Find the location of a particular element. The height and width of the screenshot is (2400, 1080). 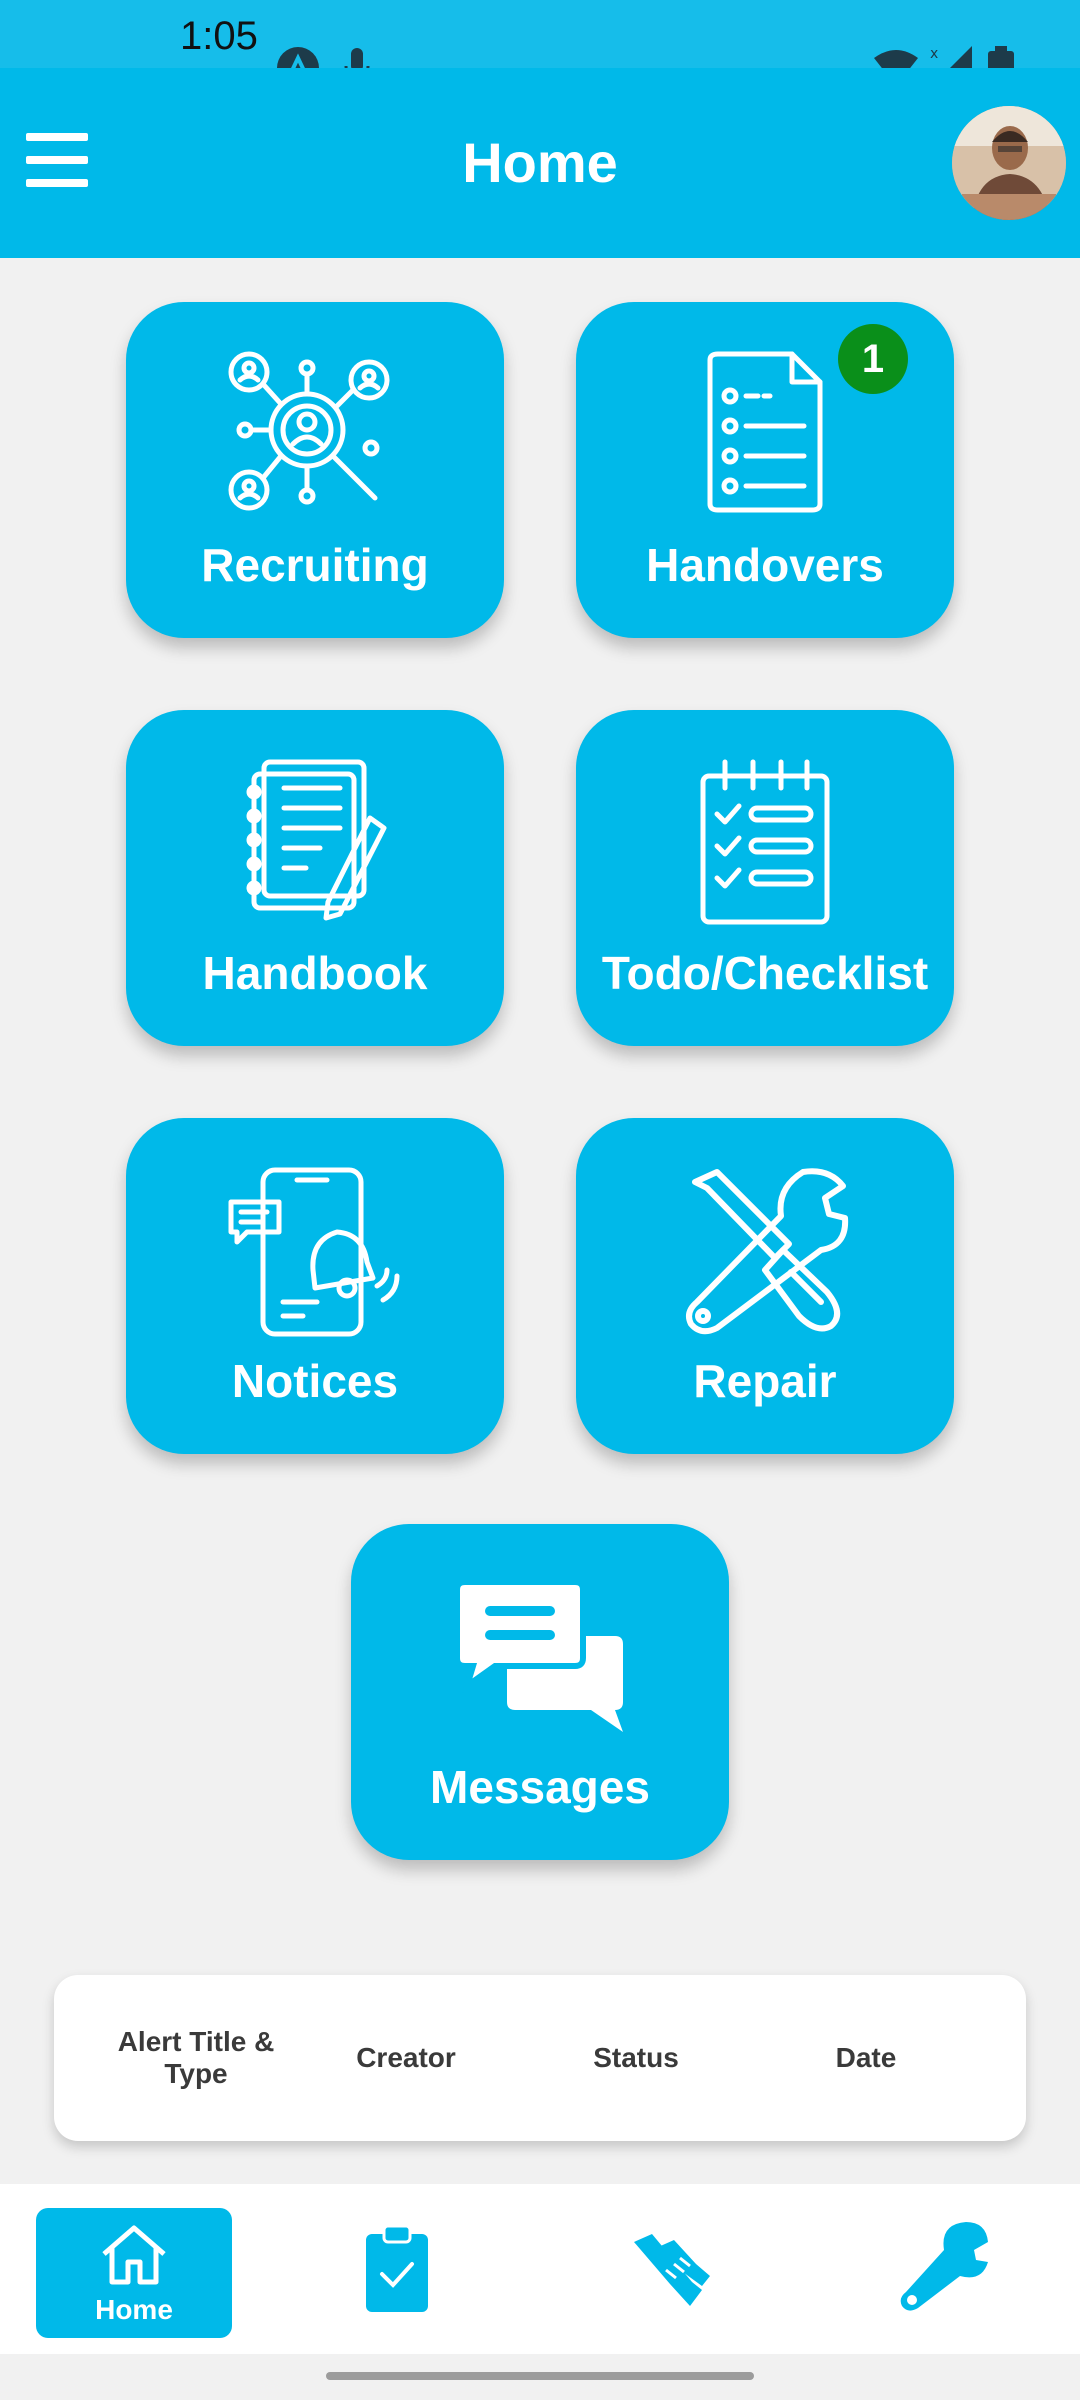

todo-checklist-label: Todo/Checklist is located at coordinates (765, 973).